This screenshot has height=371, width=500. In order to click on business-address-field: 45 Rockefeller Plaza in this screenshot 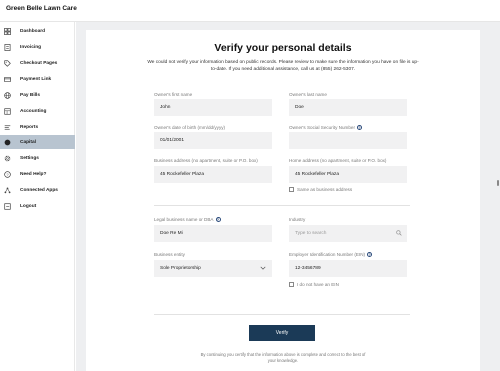, I will do `click(213, 174)`.